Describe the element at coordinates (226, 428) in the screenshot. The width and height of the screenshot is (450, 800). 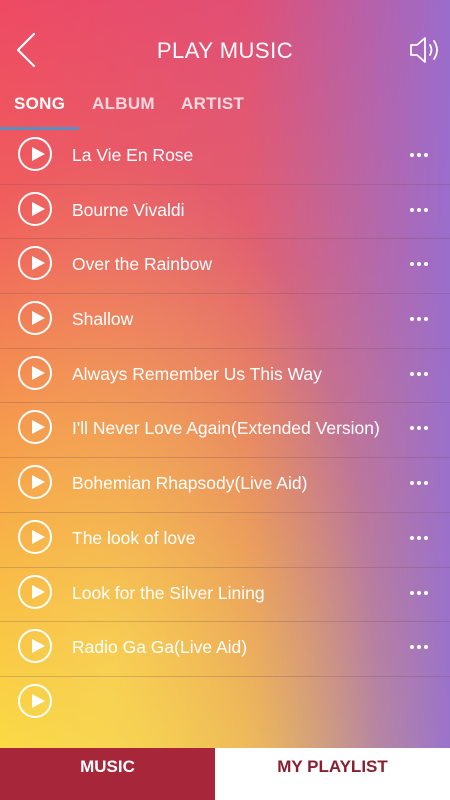
I see `song-title: I'll Never Love Again(Extended Version)` at that location.